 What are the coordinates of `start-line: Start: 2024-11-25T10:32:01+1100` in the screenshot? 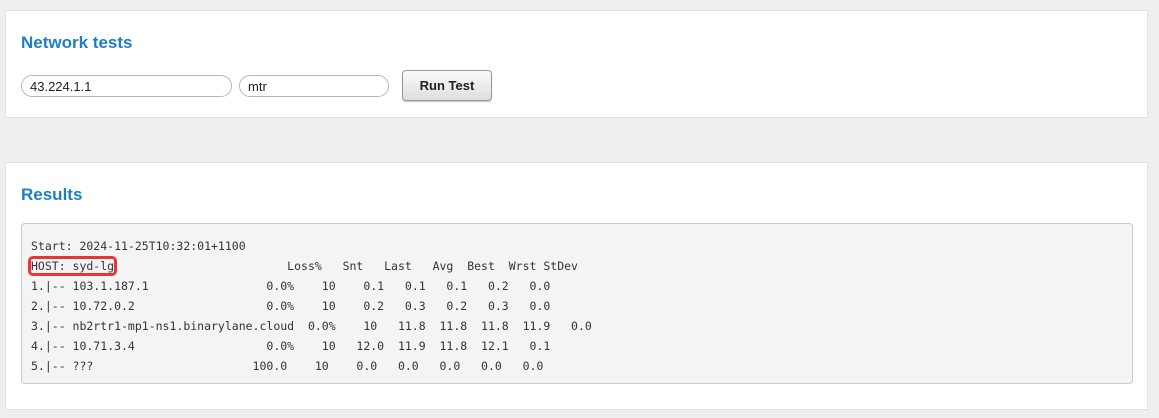 It's located at (138, 246).